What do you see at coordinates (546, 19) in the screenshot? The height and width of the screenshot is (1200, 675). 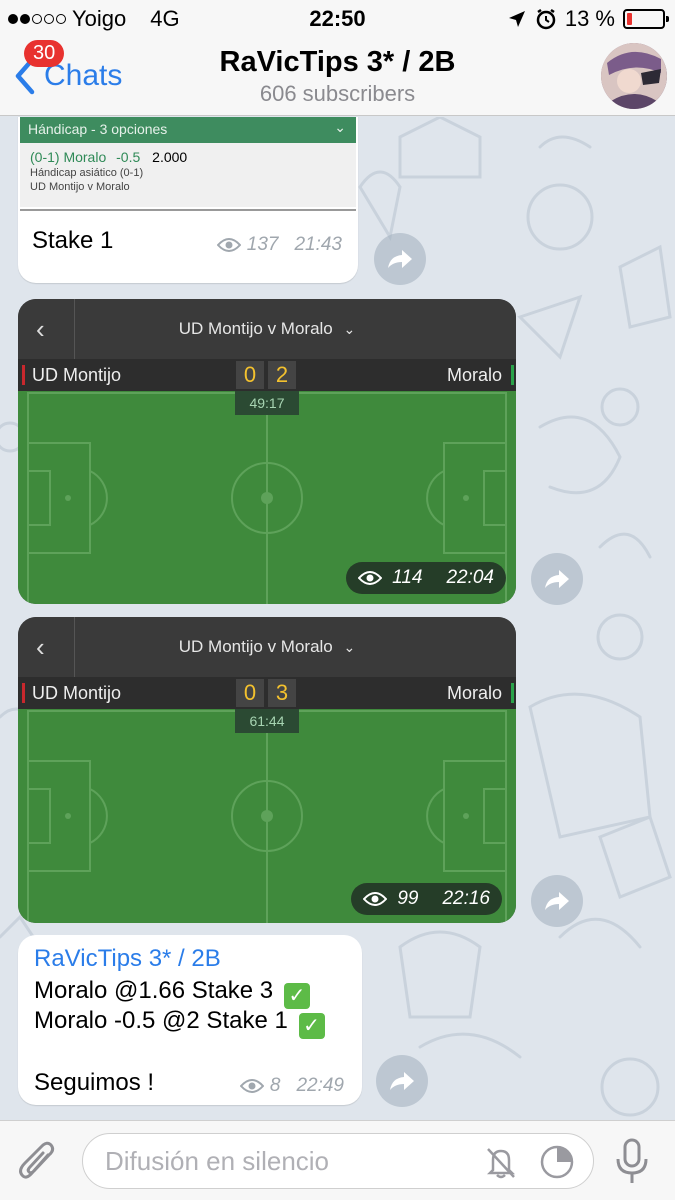 I see `alarm-icon` at bounding box center [546, 19].